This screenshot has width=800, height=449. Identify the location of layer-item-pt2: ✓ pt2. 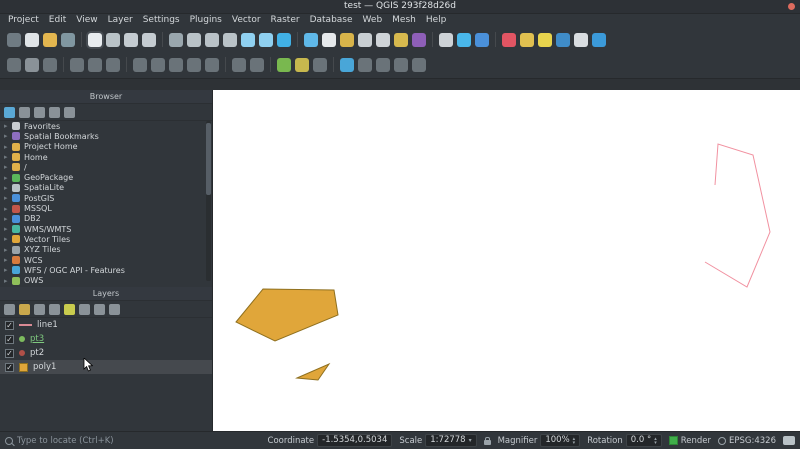
(106, 353).